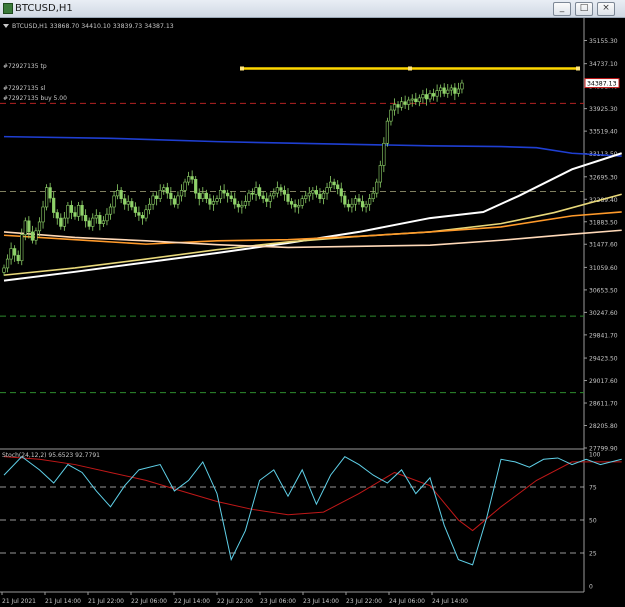 This screenshot has height=607, width=625. Describe the element at coordinates (24, 88) in the screenshot. I see `order-label: #72927135 sl` at that location.